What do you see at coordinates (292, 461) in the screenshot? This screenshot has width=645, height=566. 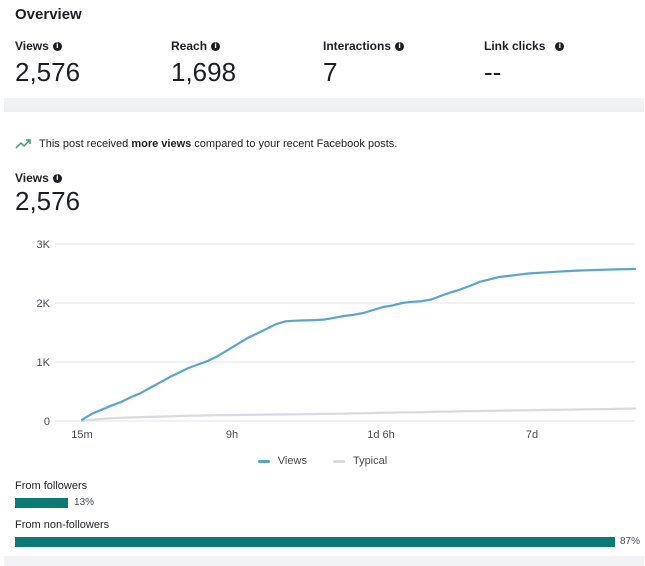 I see `legend-label-views: Views` at bounding box center [292, 461].